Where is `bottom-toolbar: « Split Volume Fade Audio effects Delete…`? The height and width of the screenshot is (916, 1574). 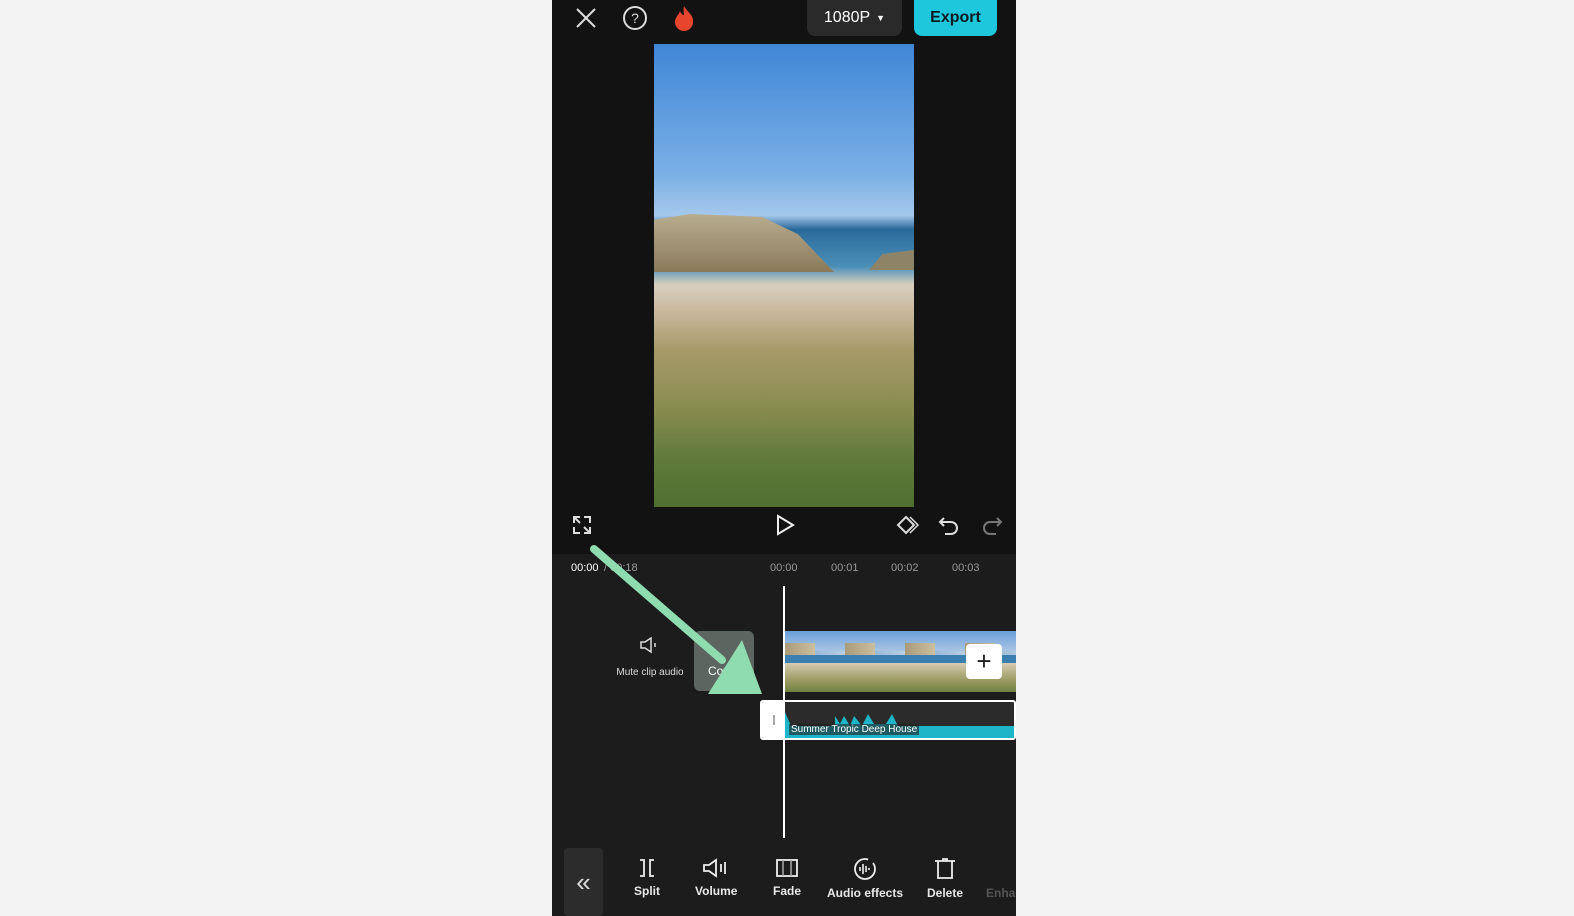
bottom-toolbar: « Split Volume Fade Audio effects Delete… is located at coordinates (784, 878).